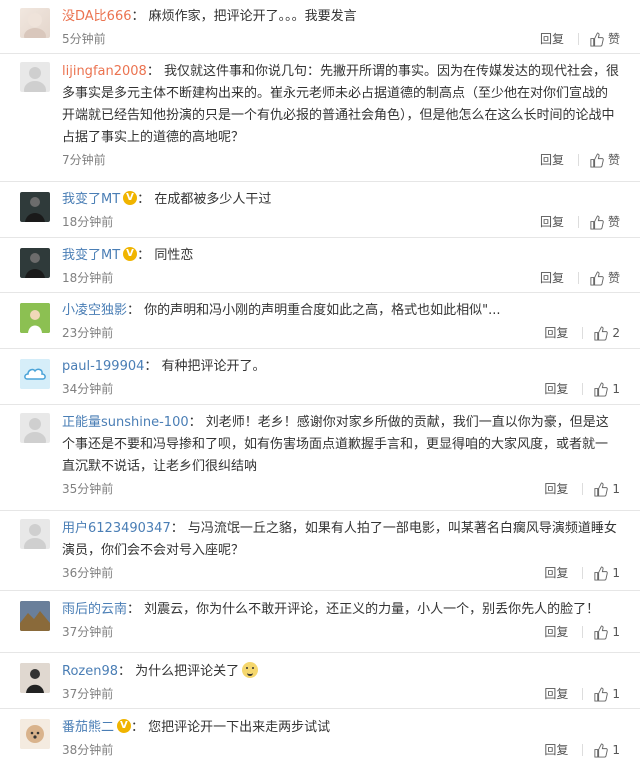 This screenshot has width=640, height=783. What do you see at coordinates (88, 389) in the screenshot?
I see `comment-time: 34分钟前` at bounding box center [88, 389].